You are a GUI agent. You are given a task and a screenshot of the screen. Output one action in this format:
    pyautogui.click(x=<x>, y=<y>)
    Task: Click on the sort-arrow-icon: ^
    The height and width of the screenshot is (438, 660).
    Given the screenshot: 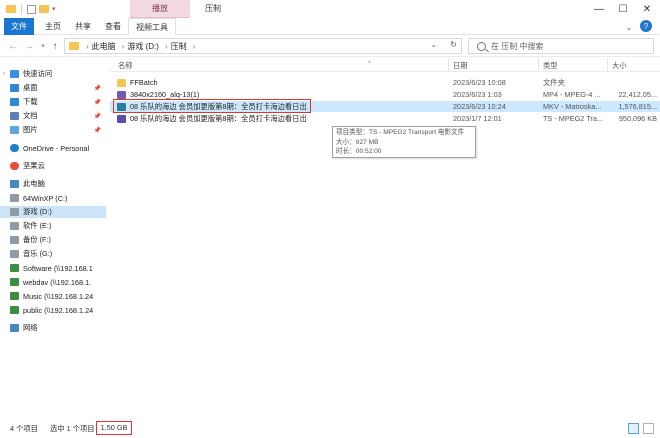 What is the action you would take?
    pyautogui.click(x=369, y=64)
    